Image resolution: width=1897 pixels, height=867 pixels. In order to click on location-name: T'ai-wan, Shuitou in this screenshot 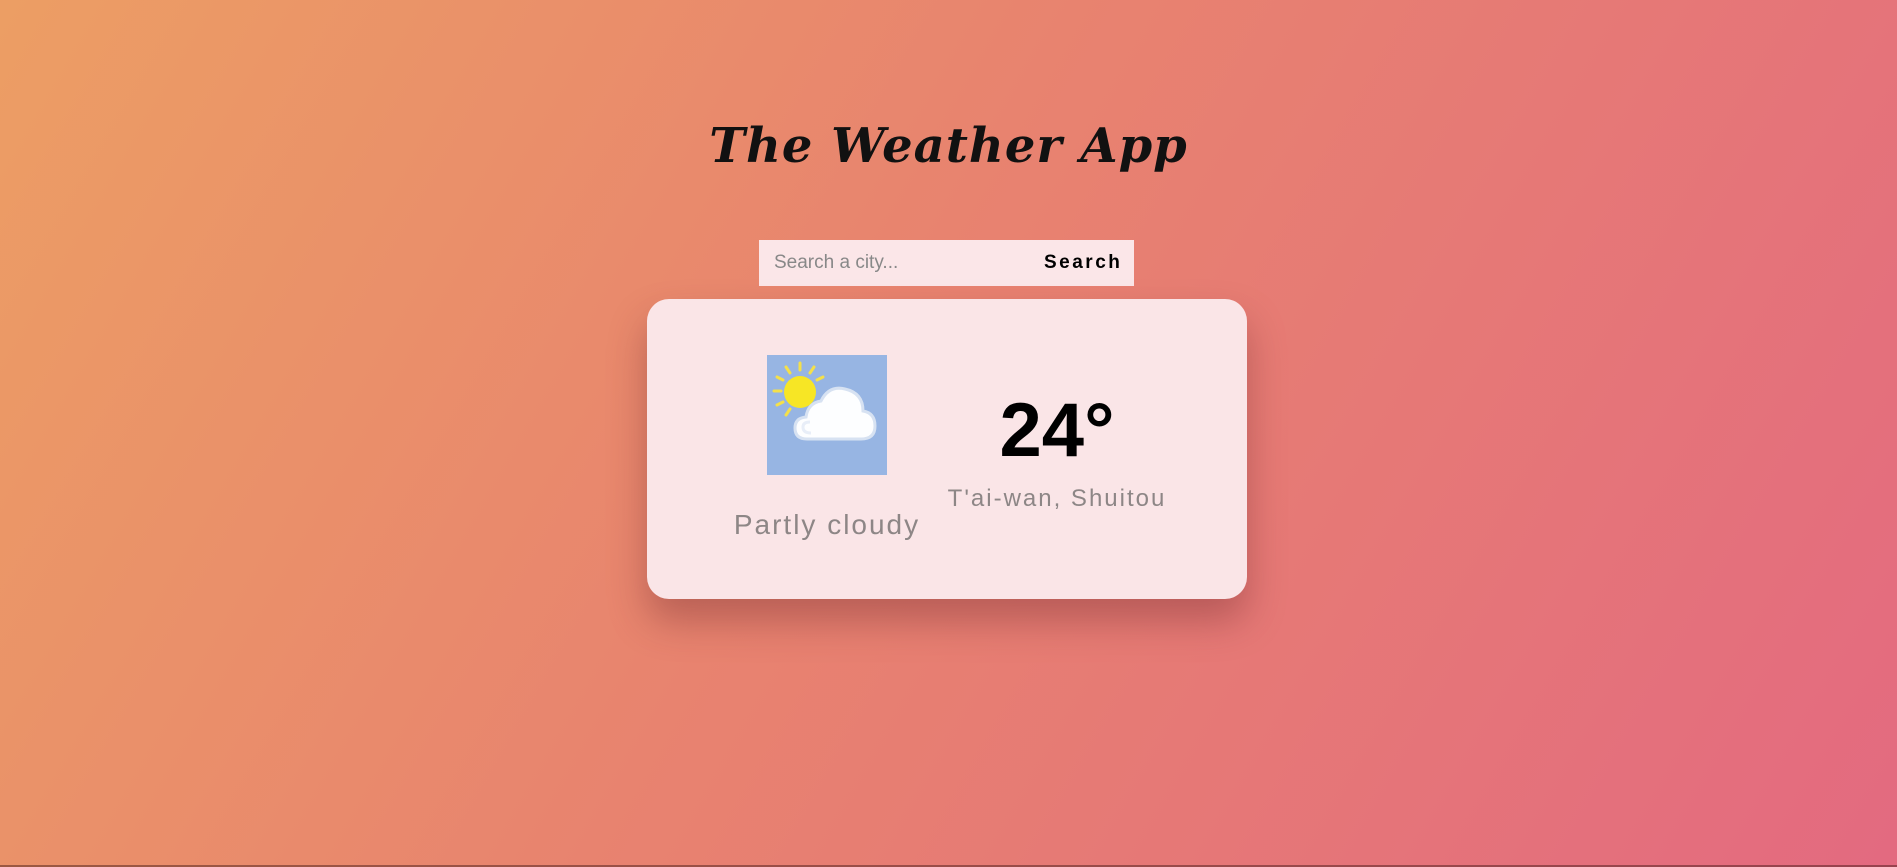, I will do `click(1057, 498)`.